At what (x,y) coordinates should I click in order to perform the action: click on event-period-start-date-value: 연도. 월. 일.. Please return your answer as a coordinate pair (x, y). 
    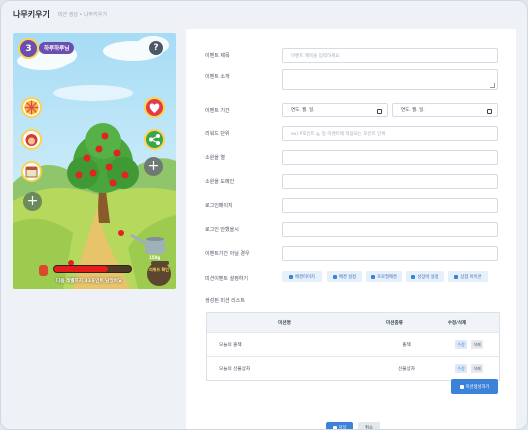
    Looking at the image, I should click on (303, 110).